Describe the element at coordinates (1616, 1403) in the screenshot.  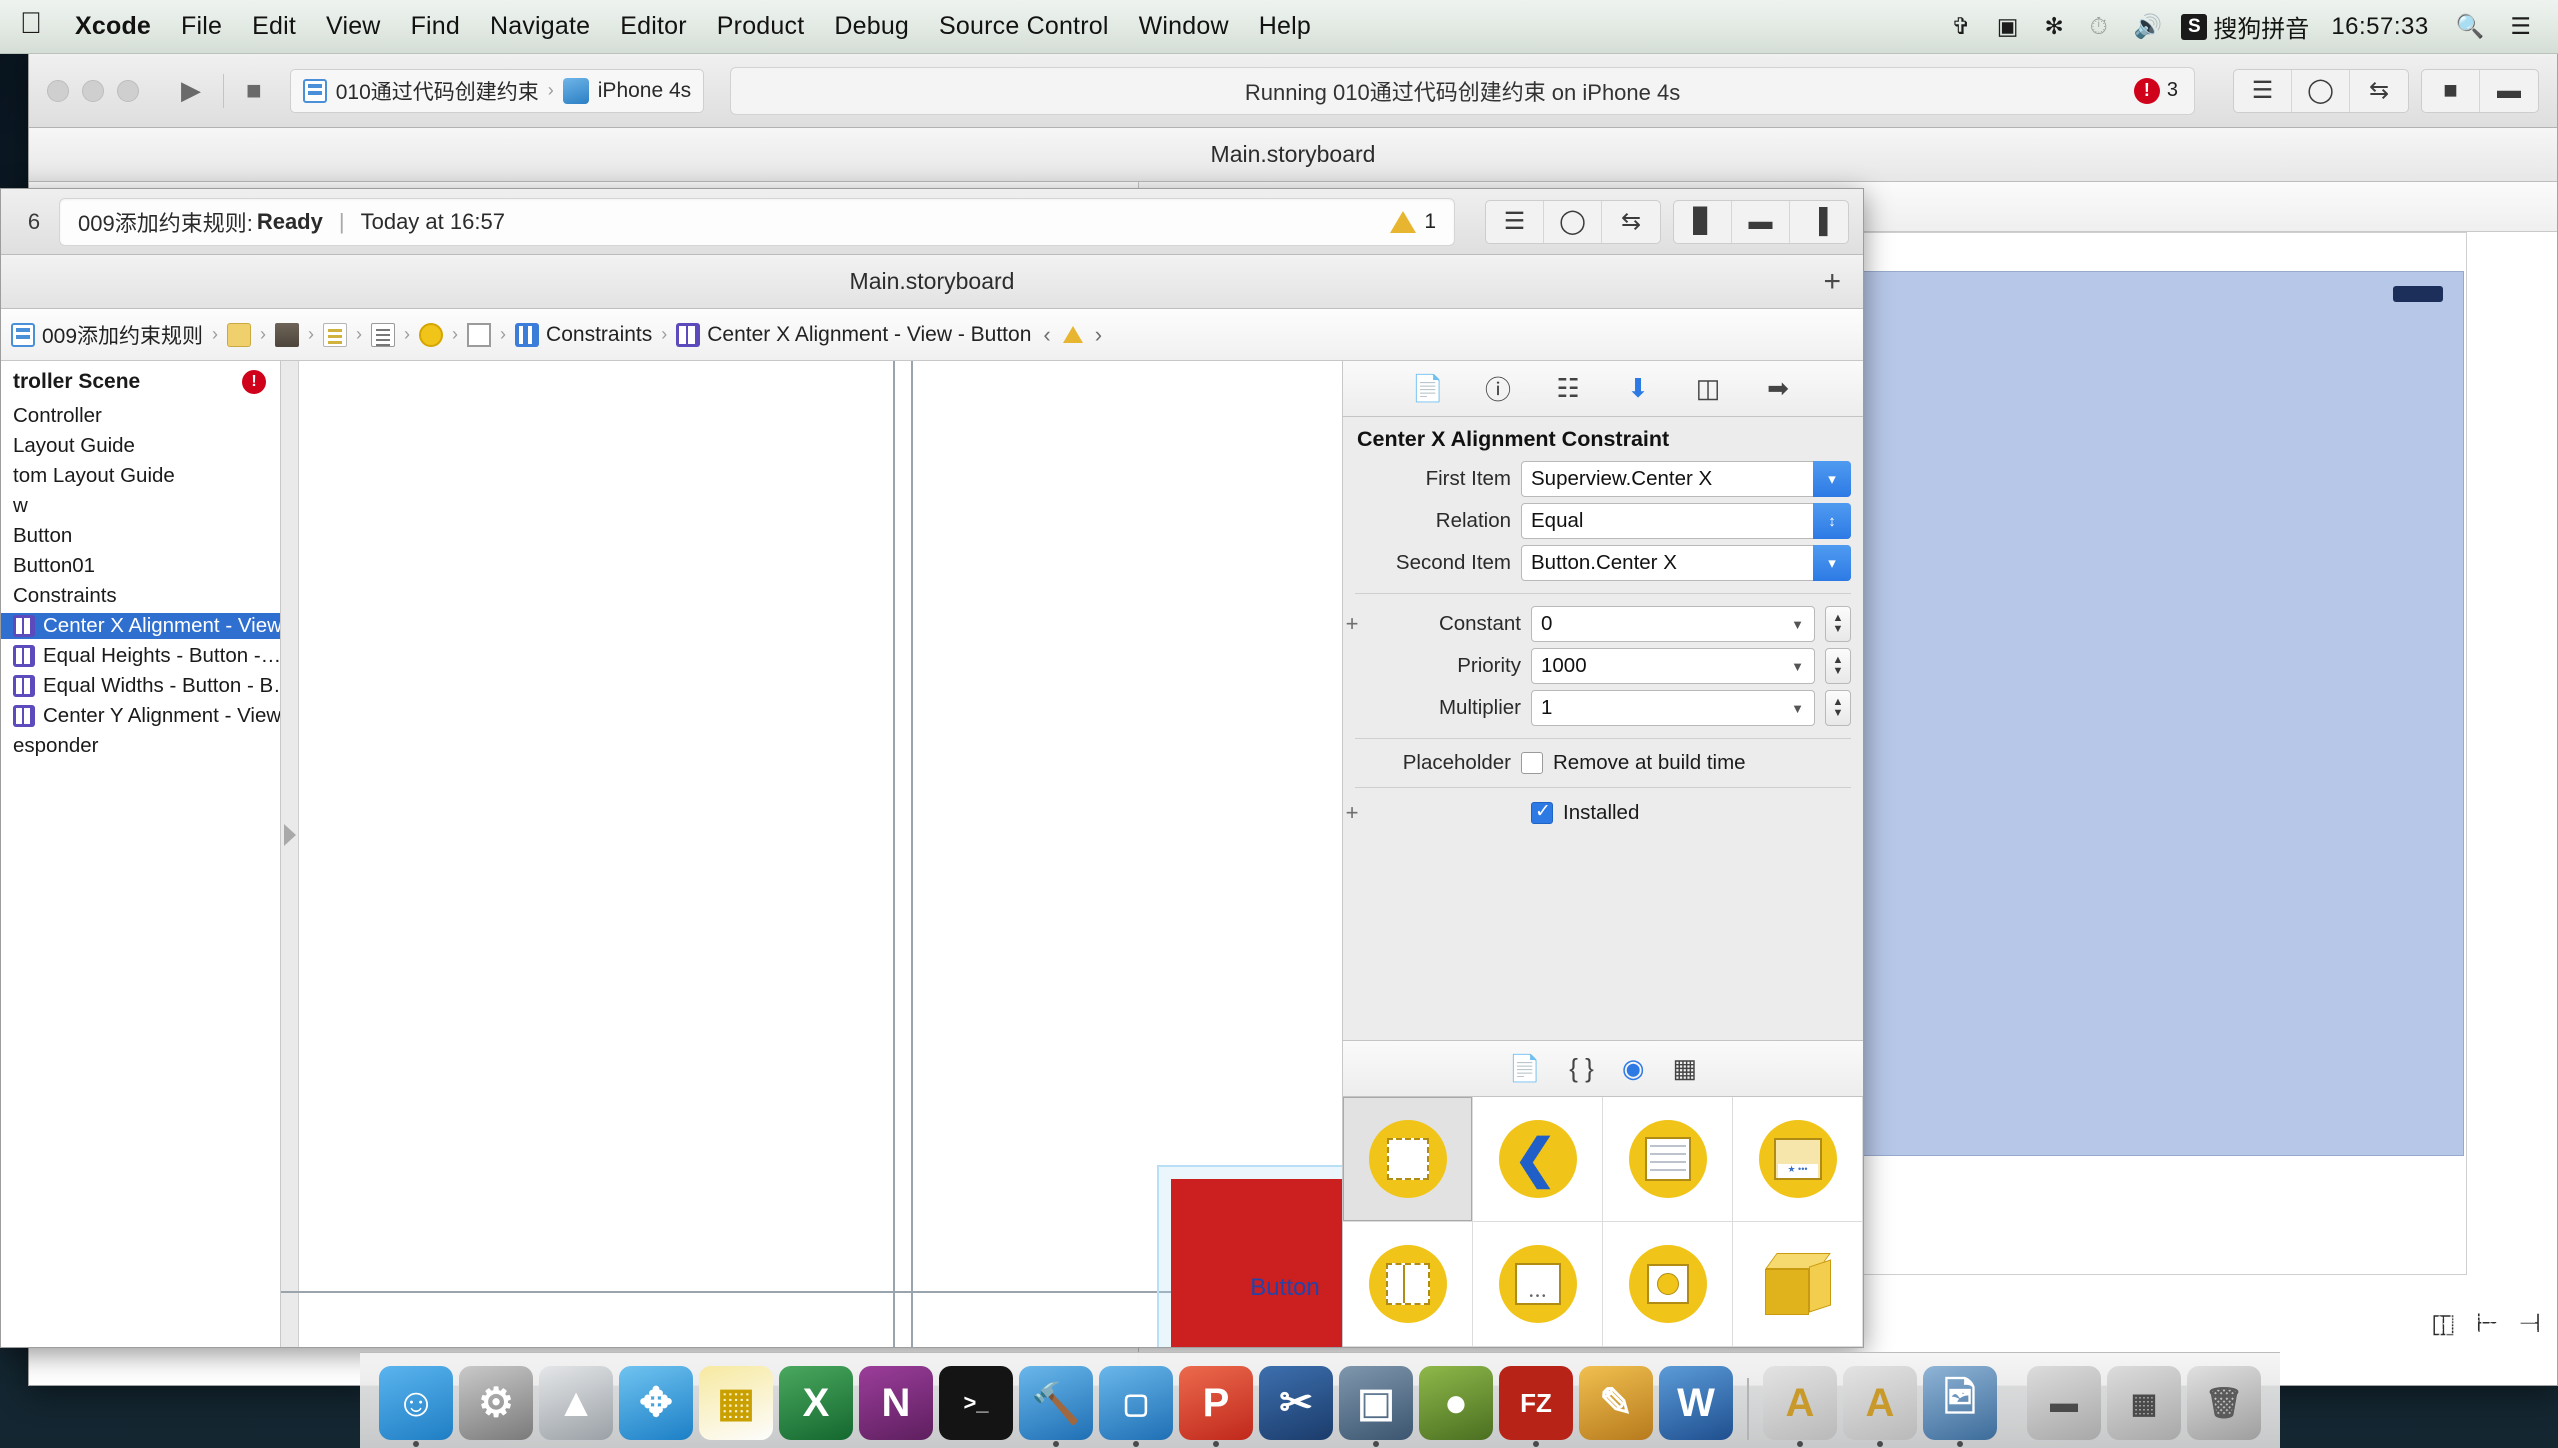
I see `tools-icon: ✎` at that location.